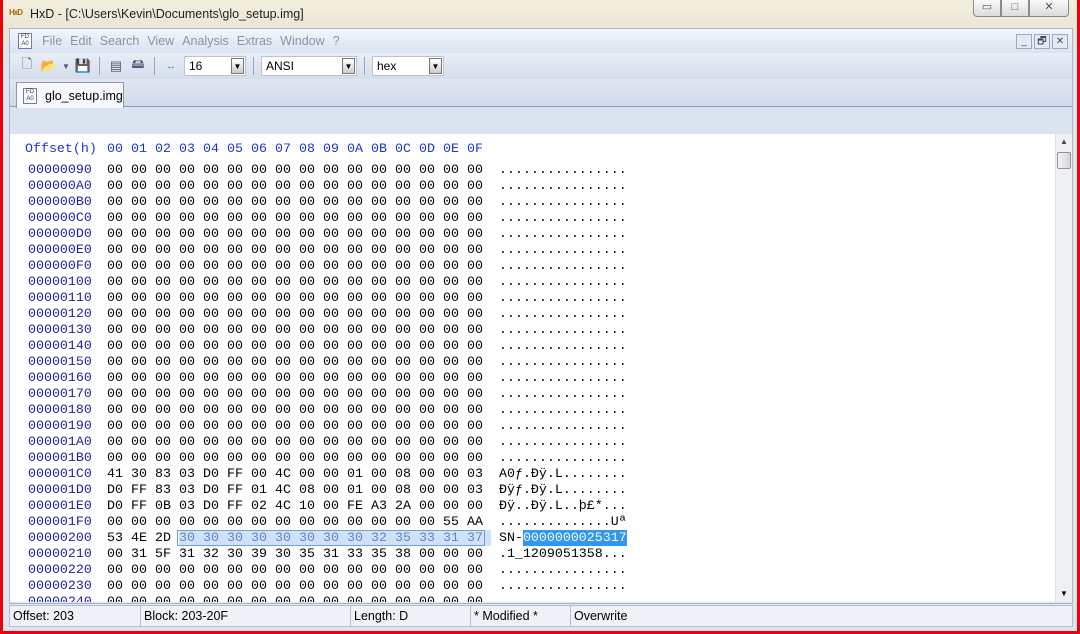  I want to click on hex-byte: D0, so click(119, 506).